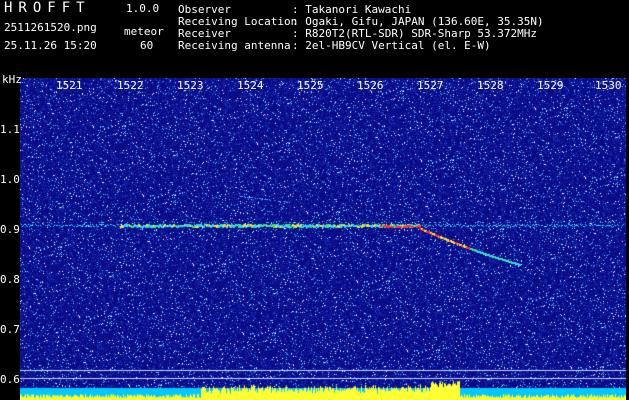 Image resolution: width=629 pixels, height=400 pixels. What do you see at coordinates (234, 45) in the screenshot?
I see `antenna-label: Receiving antenna` at bounding box center [234, 45].